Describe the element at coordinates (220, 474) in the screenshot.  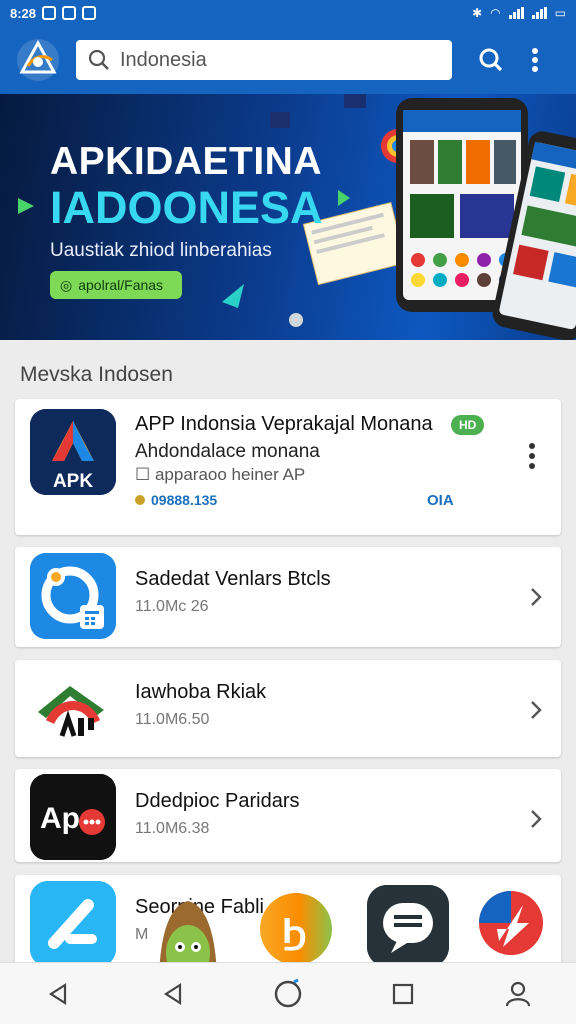
I see `featured-app-description: ☐ apparaoo heiner AP` at that location.